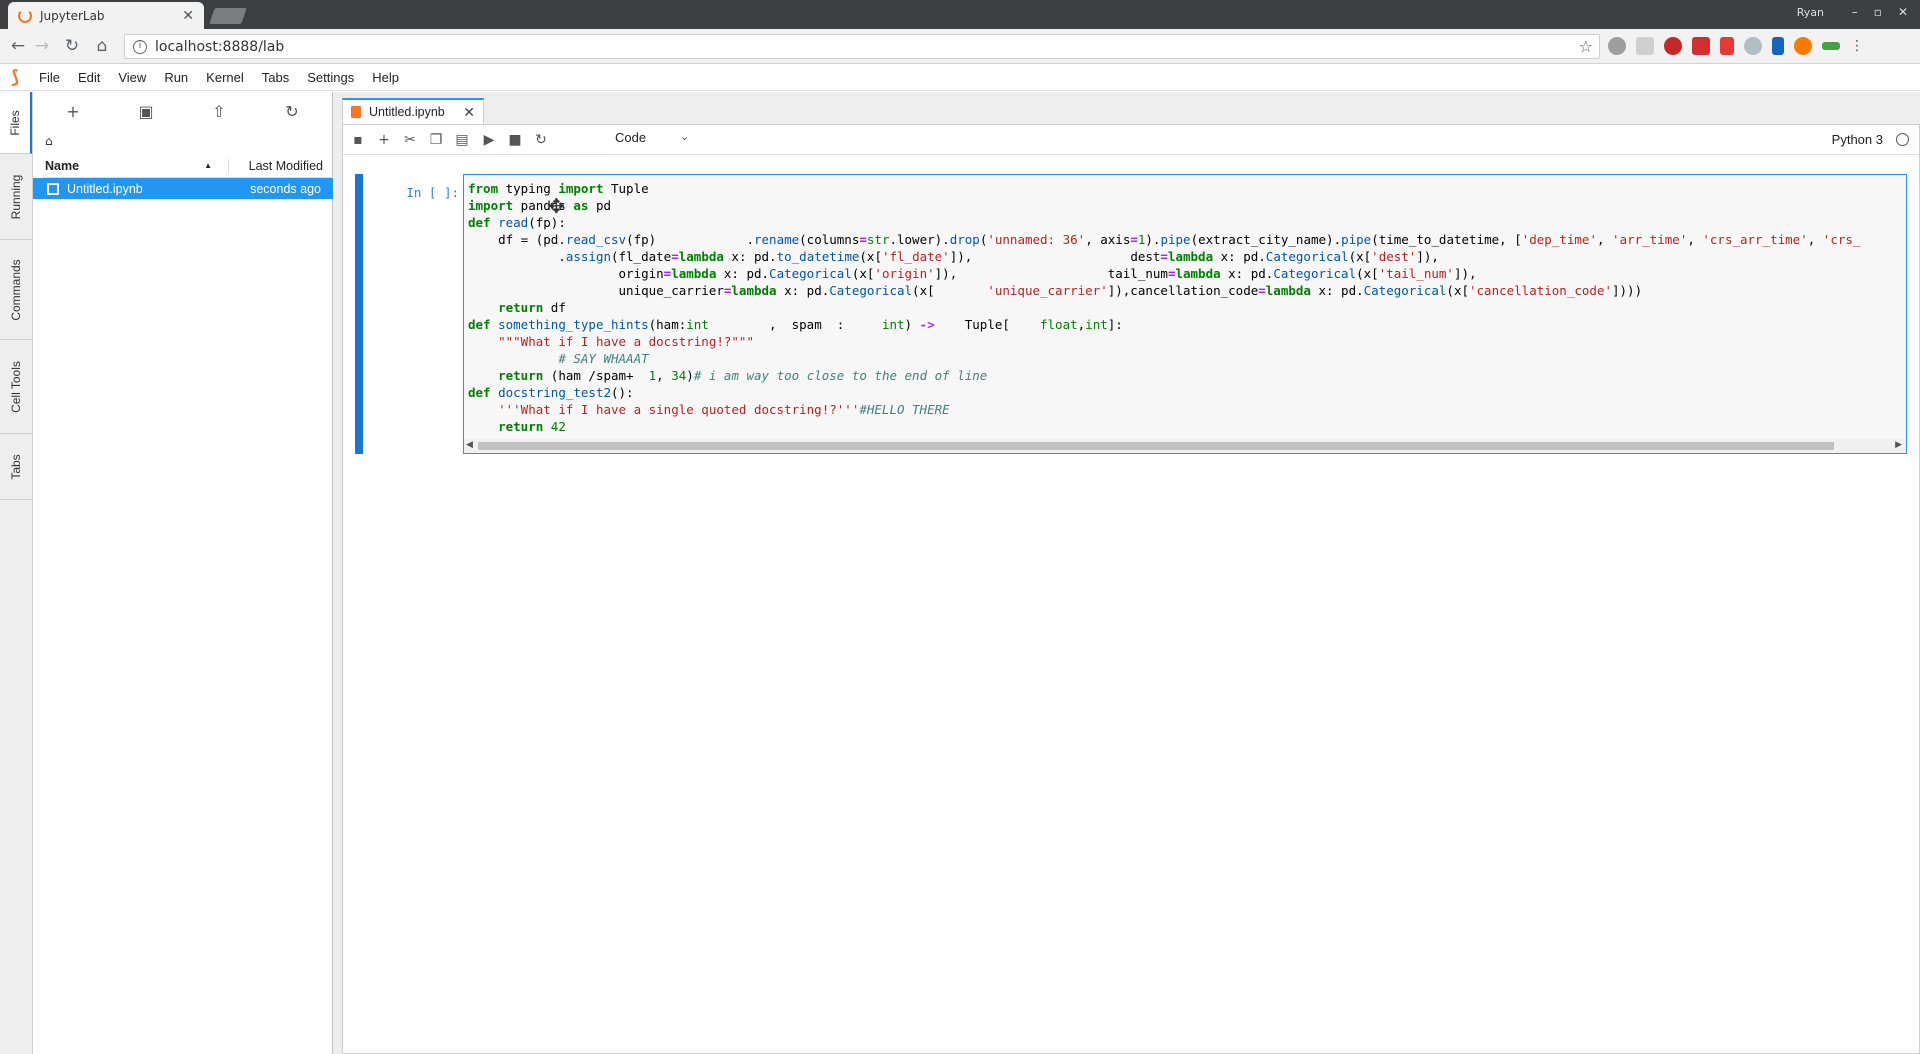  Describe the element at coordinates (1803, 46) in the screenshot. I see `extension-orange-icon` at that location.